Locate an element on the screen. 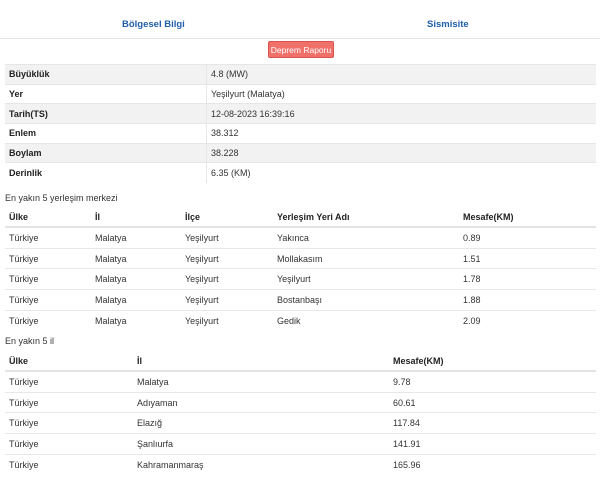  table-cell: Bostanbaşı is located at coordinates (366, 300).